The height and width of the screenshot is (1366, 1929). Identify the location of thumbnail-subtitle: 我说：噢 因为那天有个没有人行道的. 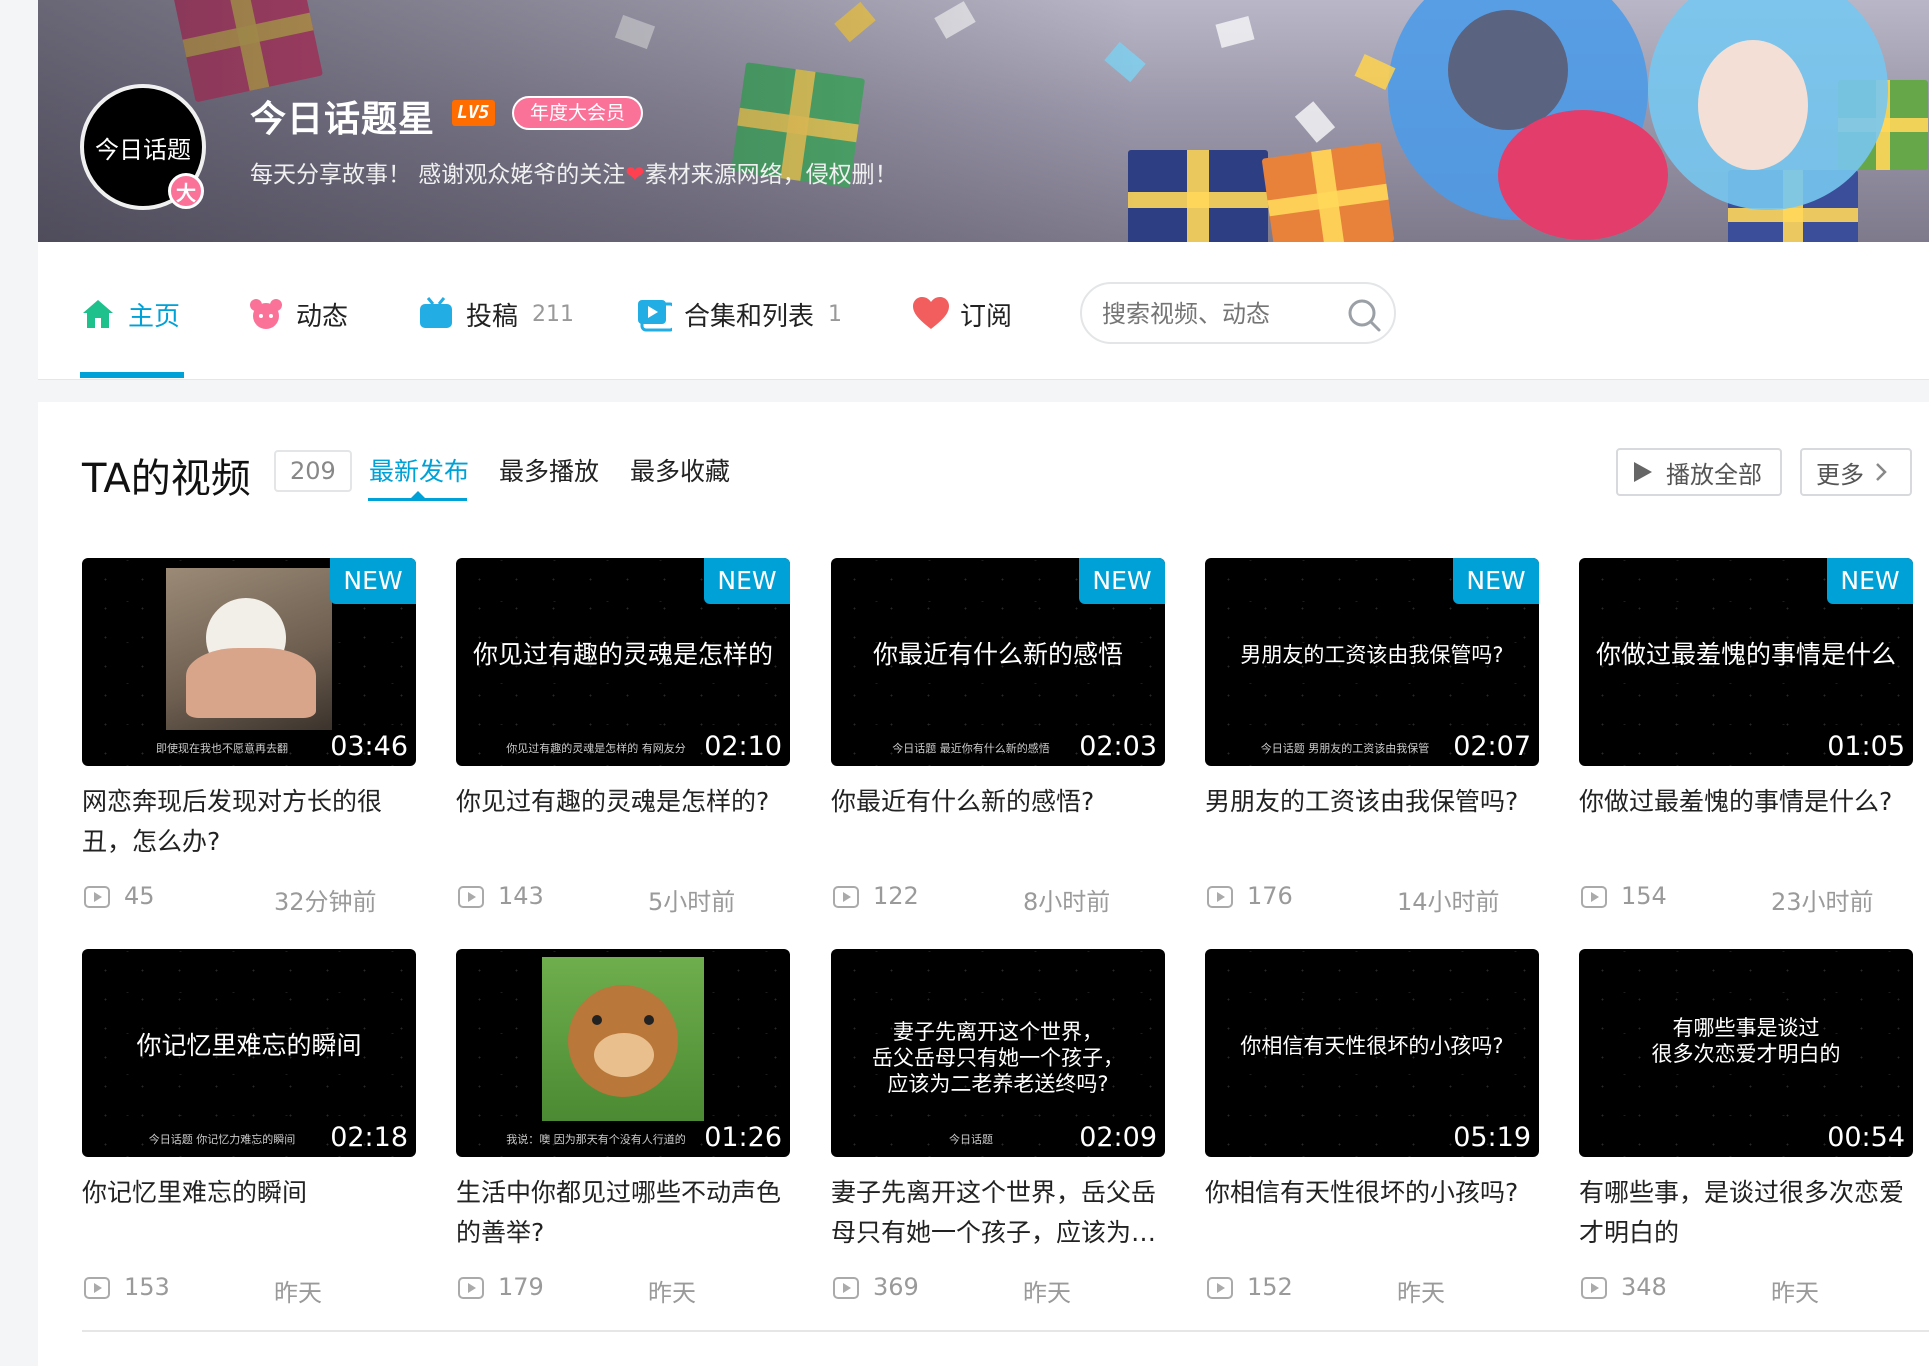
(596, 1139).